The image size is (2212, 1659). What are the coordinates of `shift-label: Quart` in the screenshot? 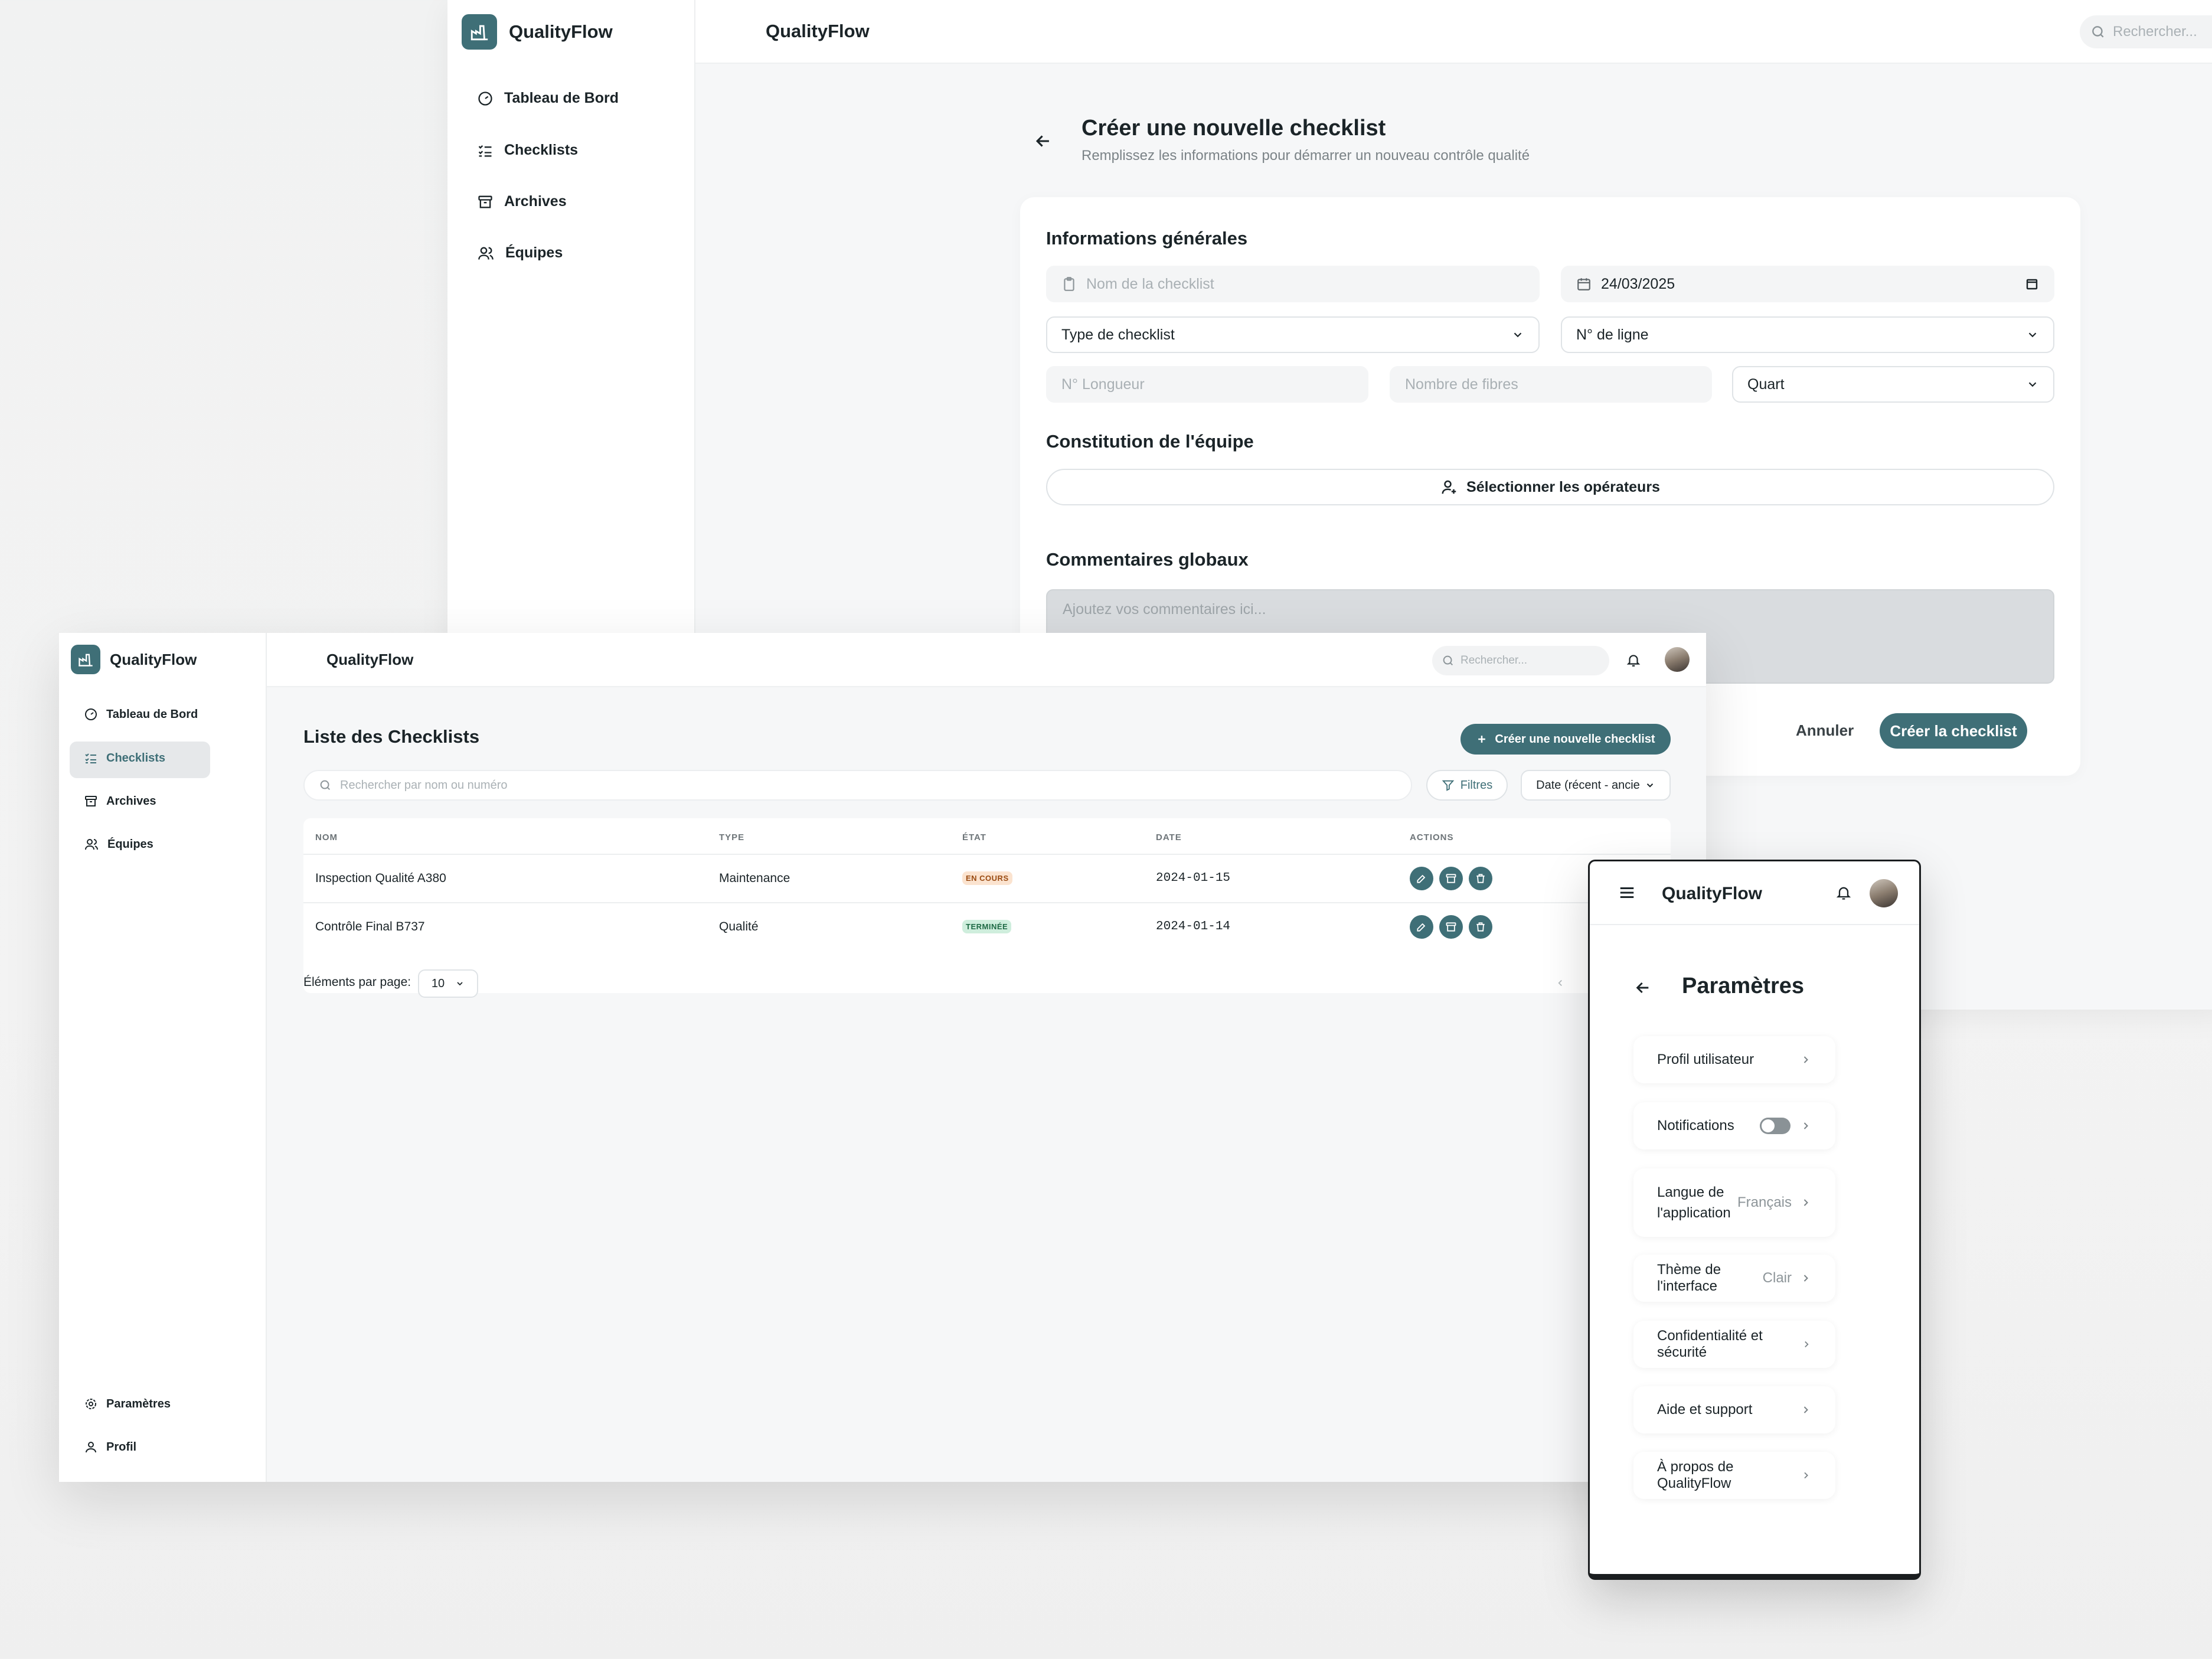 It's located at (1766, 384).